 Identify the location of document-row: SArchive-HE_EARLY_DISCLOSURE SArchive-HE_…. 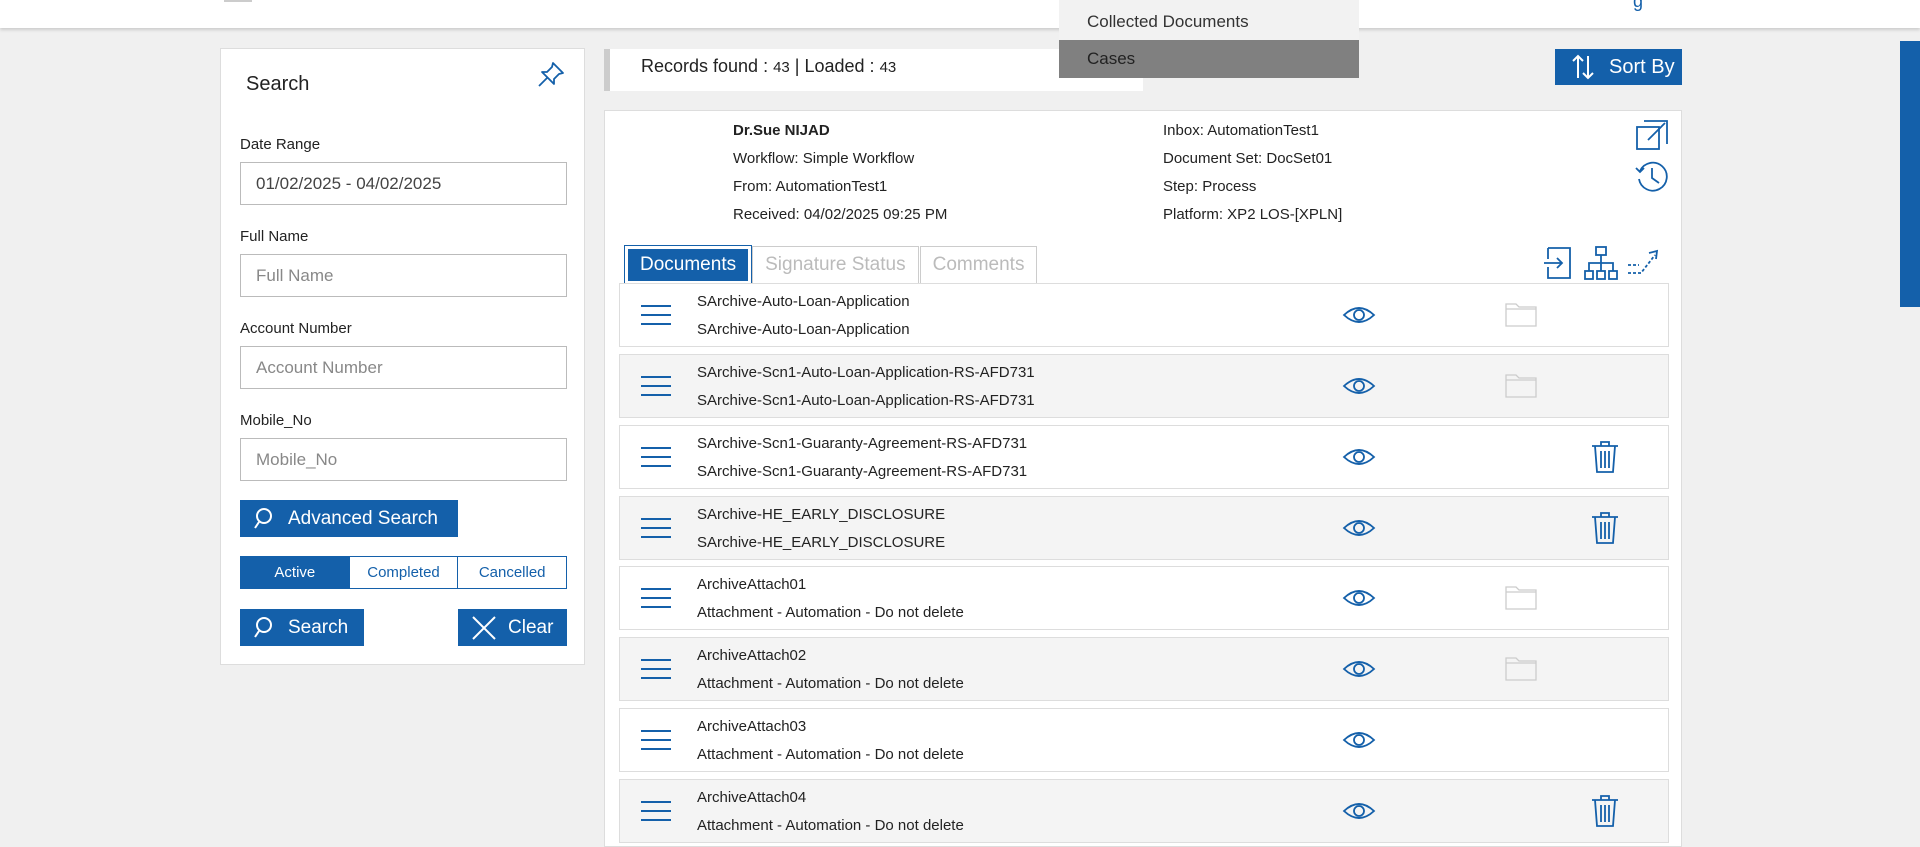
(1144, 528).